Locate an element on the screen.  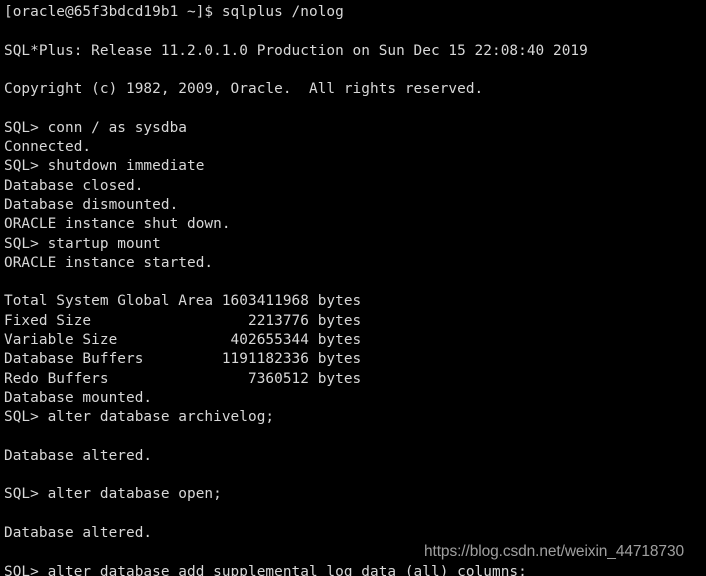
terminal-line: Fixed Size 2213776 bytes is located at coordinates (183, 320).